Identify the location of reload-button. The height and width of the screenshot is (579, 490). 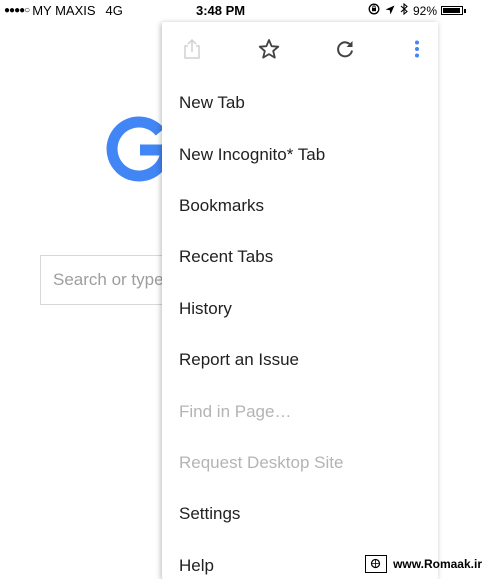
(345, 51).